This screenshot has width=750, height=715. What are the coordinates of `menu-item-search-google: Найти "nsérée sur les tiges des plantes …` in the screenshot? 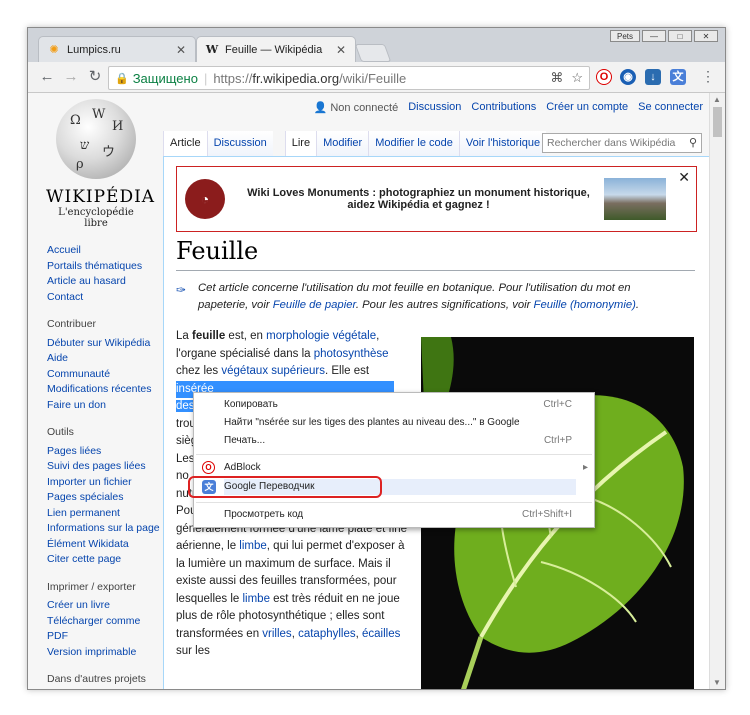 It's located at (400, 423).